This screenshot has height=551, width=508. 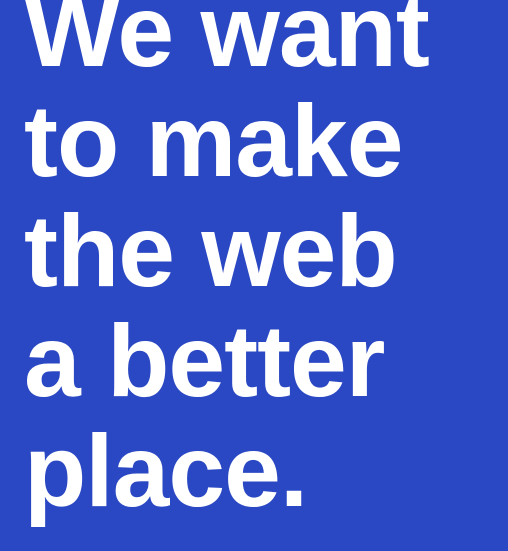 What do you see at coordinates (166, 471) in the screenshot?
I see `headline-line-5: place.` at bounding box center [166, 471].